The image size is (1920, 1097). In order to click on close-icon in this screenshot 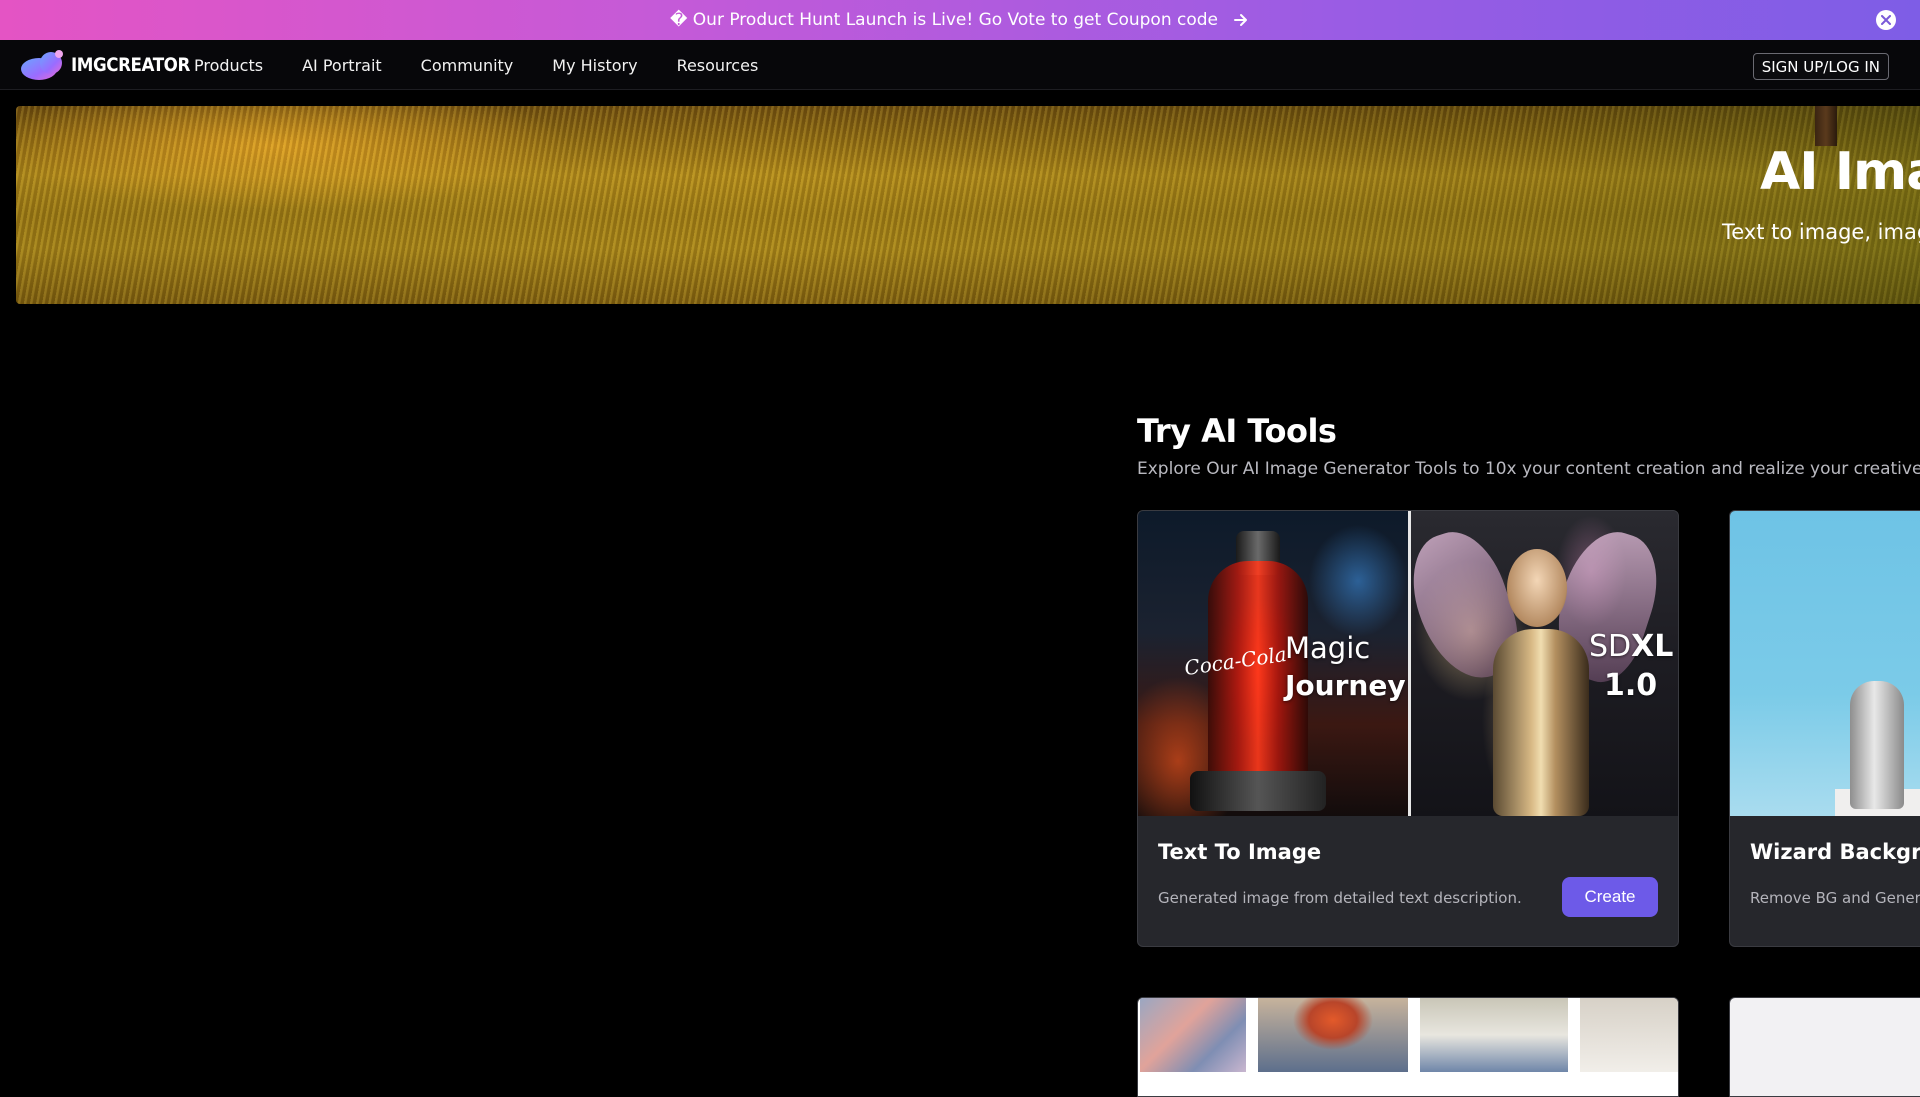, I will do `click(1886, 20)`.